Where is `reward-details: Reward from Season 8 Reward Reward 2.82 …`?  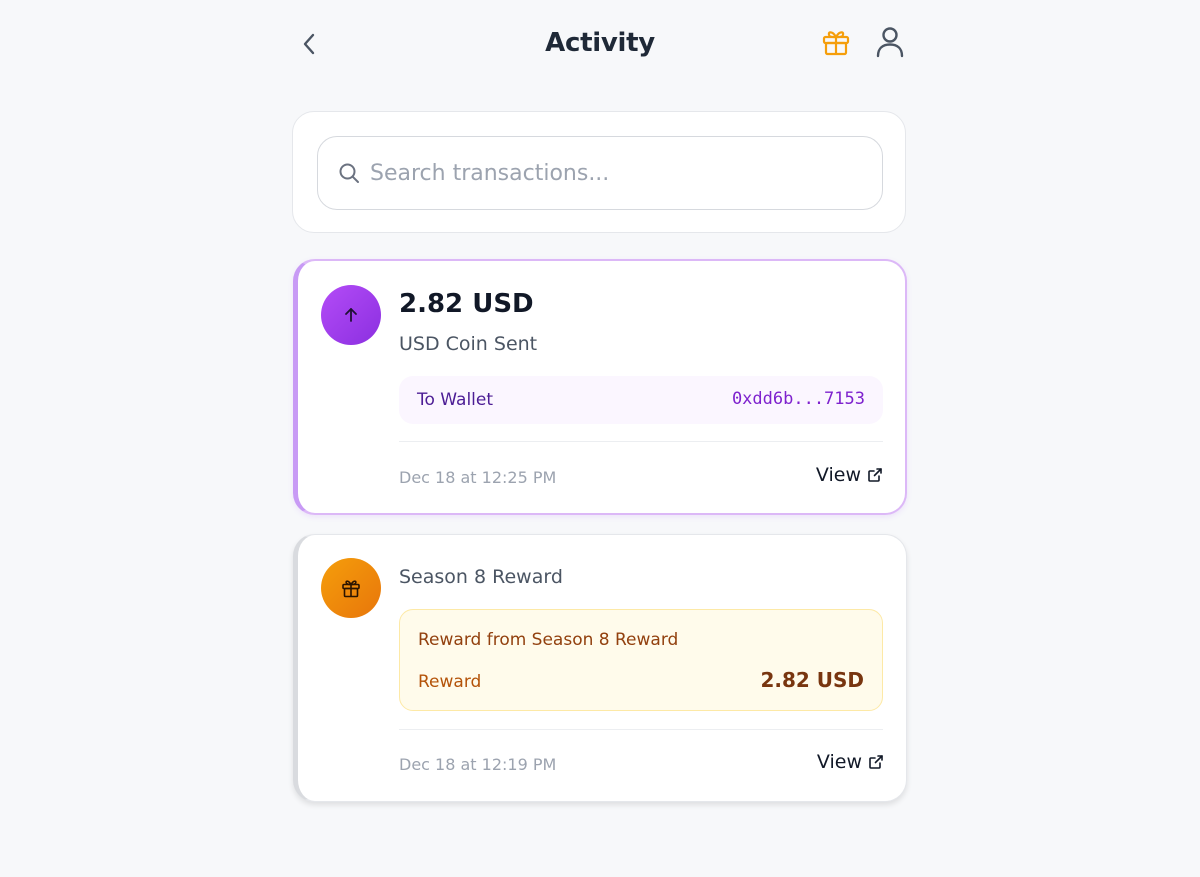
reward-details: Reward from Season 8 Reward Reward 2.82 … is located at coordinates (641, 660).